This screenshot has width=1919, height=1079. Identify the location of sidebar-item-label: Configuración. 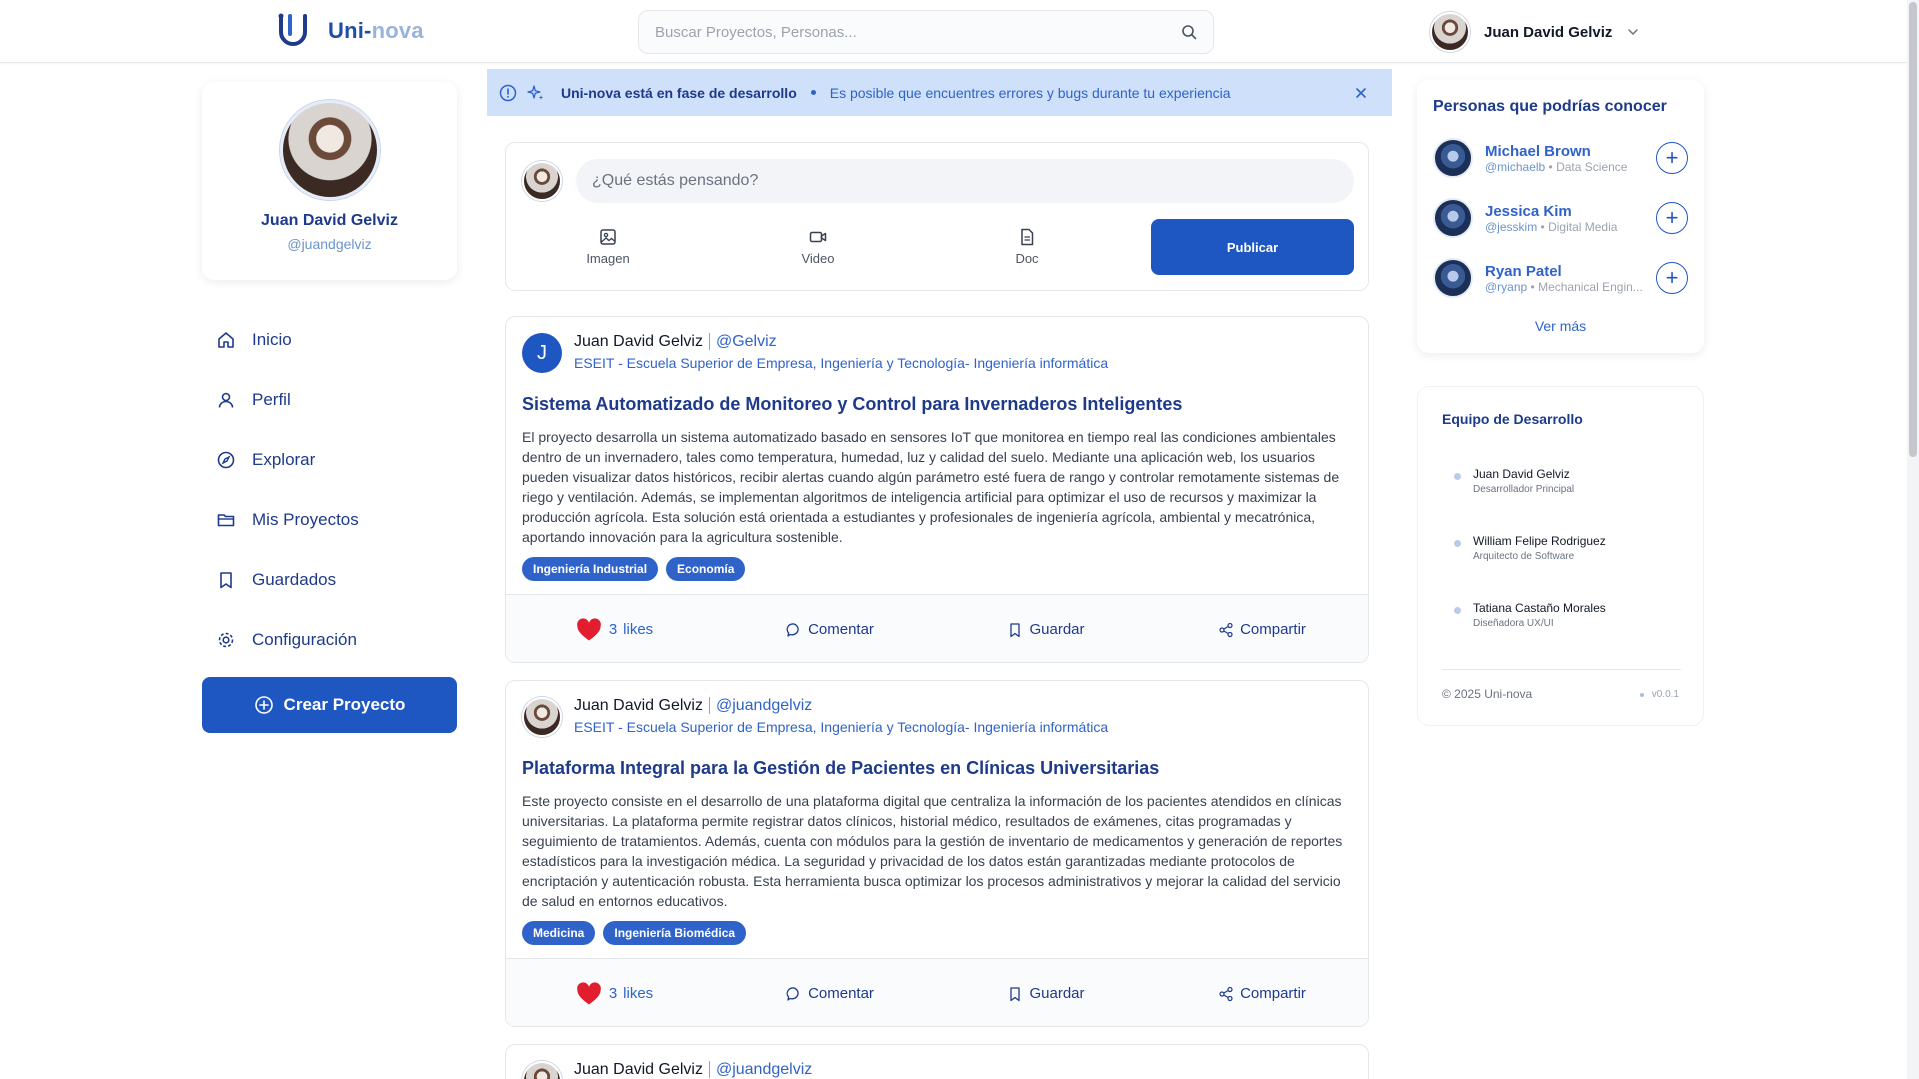
(304, 639).